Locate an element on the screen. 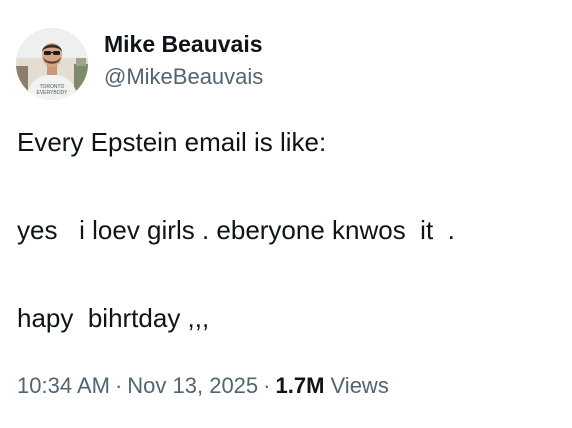  tweet-text-line: hapy bihrtday ,,, is located at coordinates (113, 318).